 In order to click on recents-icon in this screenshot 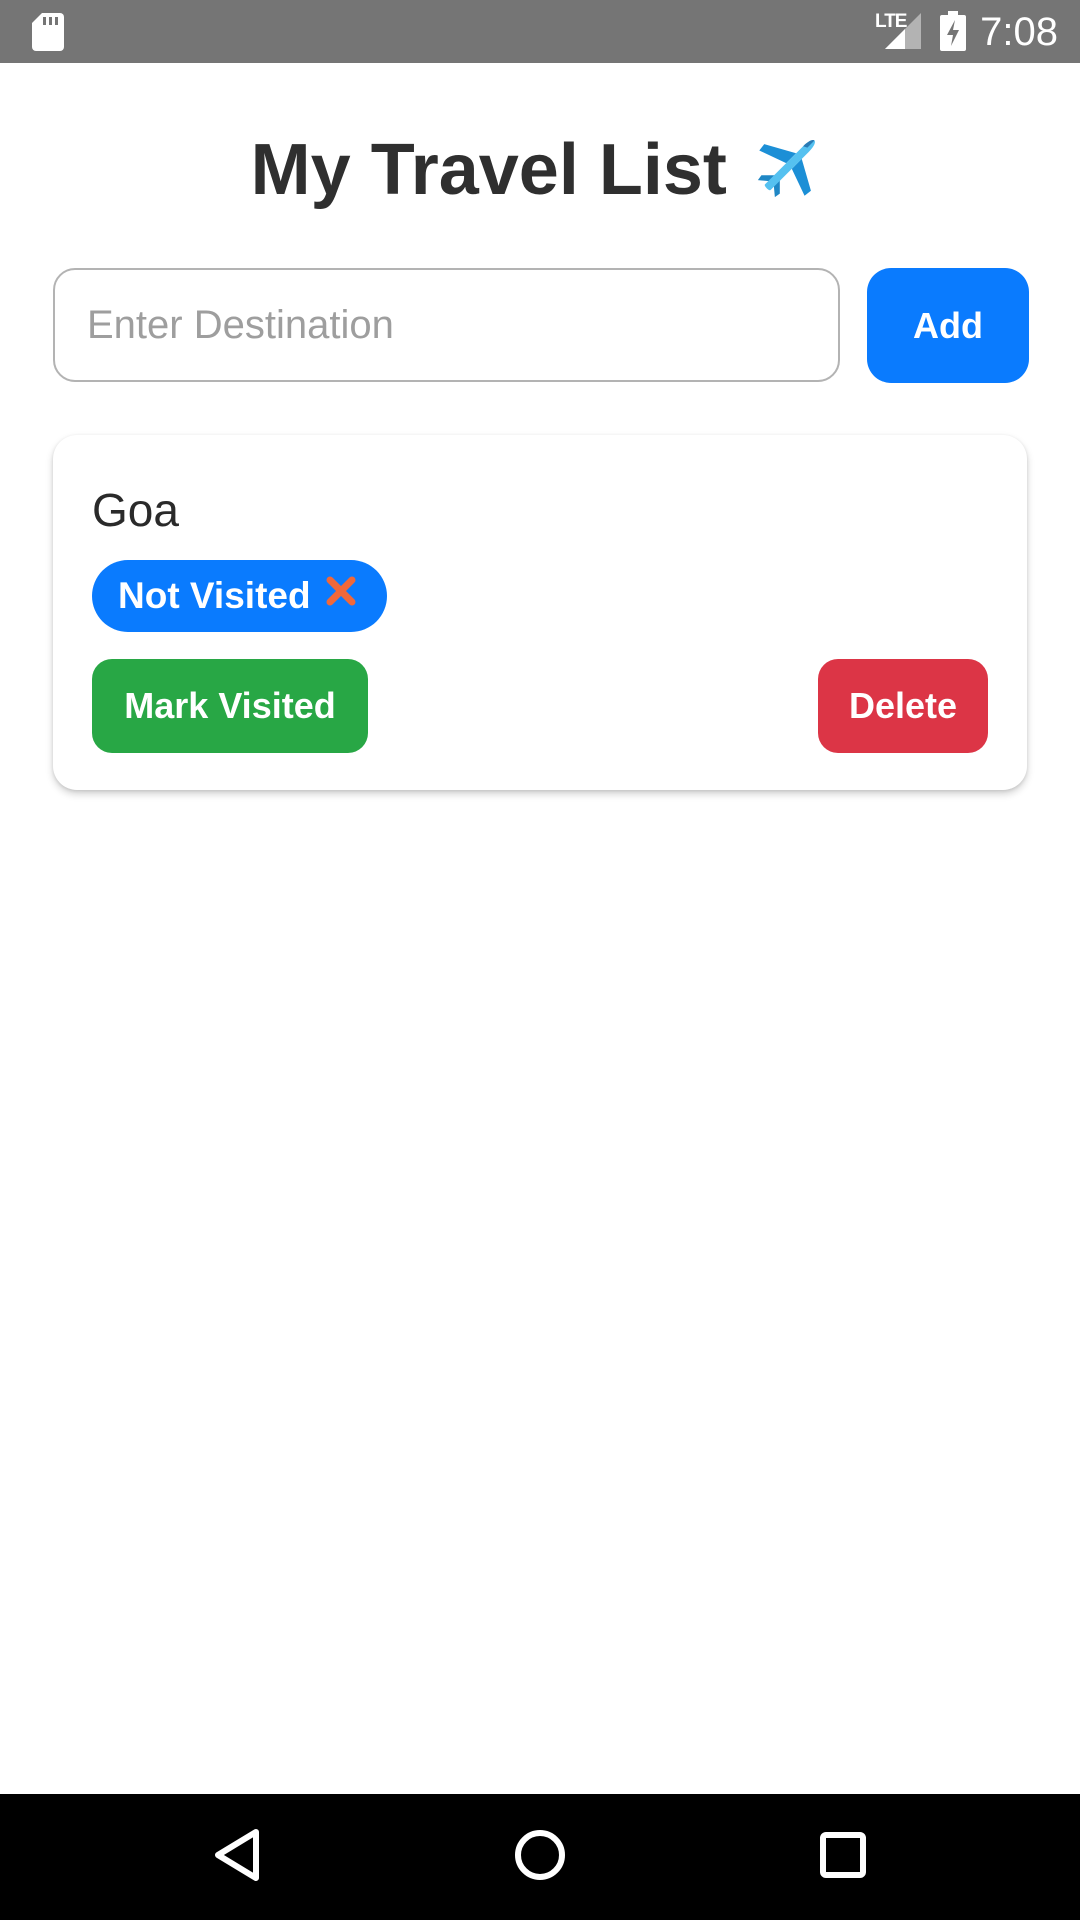, I will do `click(843, 1857)`.